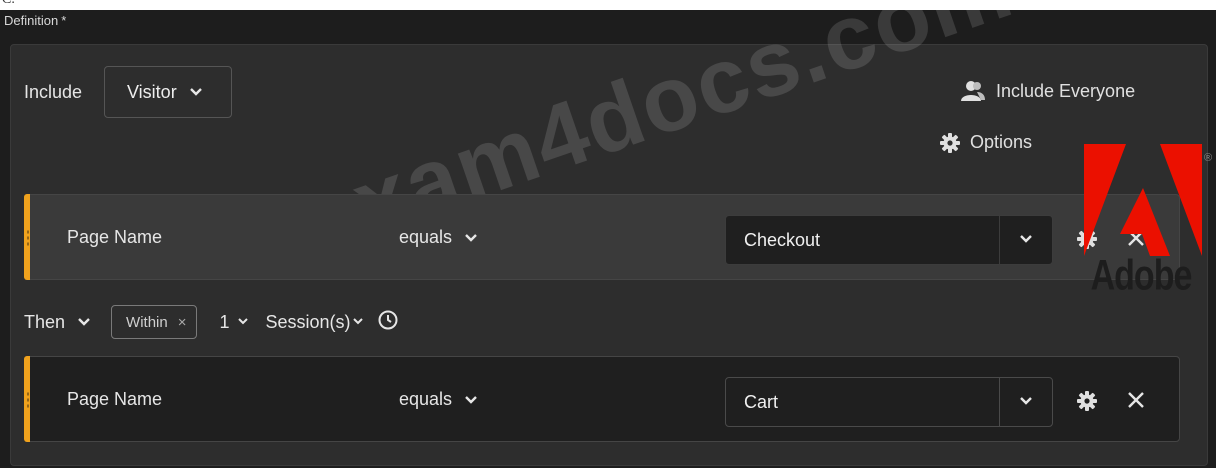 The width and height of the screenshot is (1216, 468). What do you see at coordinates (31, 20) in the screenshot?
I see `definition-title: Definition` at bounding box center [31, 20].